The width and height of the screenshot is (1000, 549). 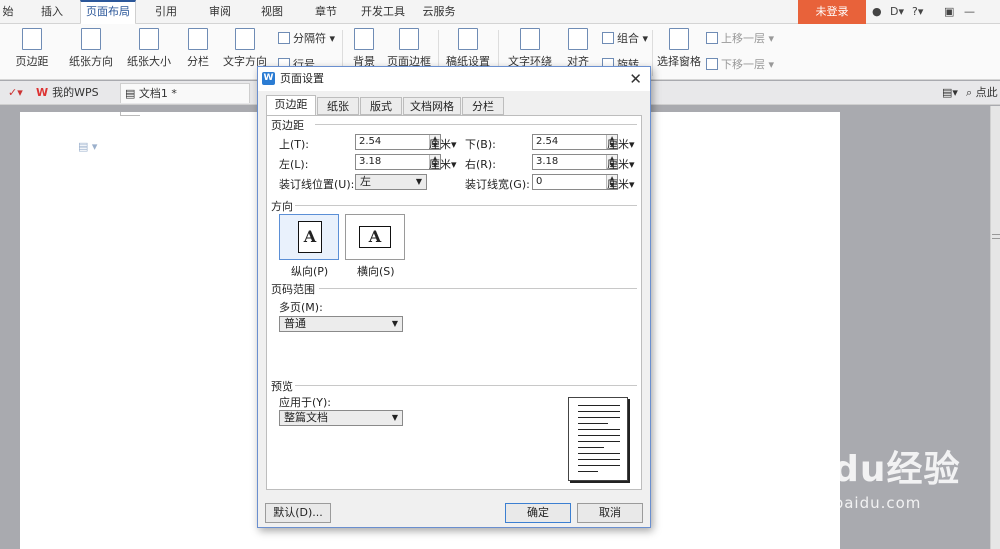 I want to click on tab-start: 始, so click(x=8, y=12).